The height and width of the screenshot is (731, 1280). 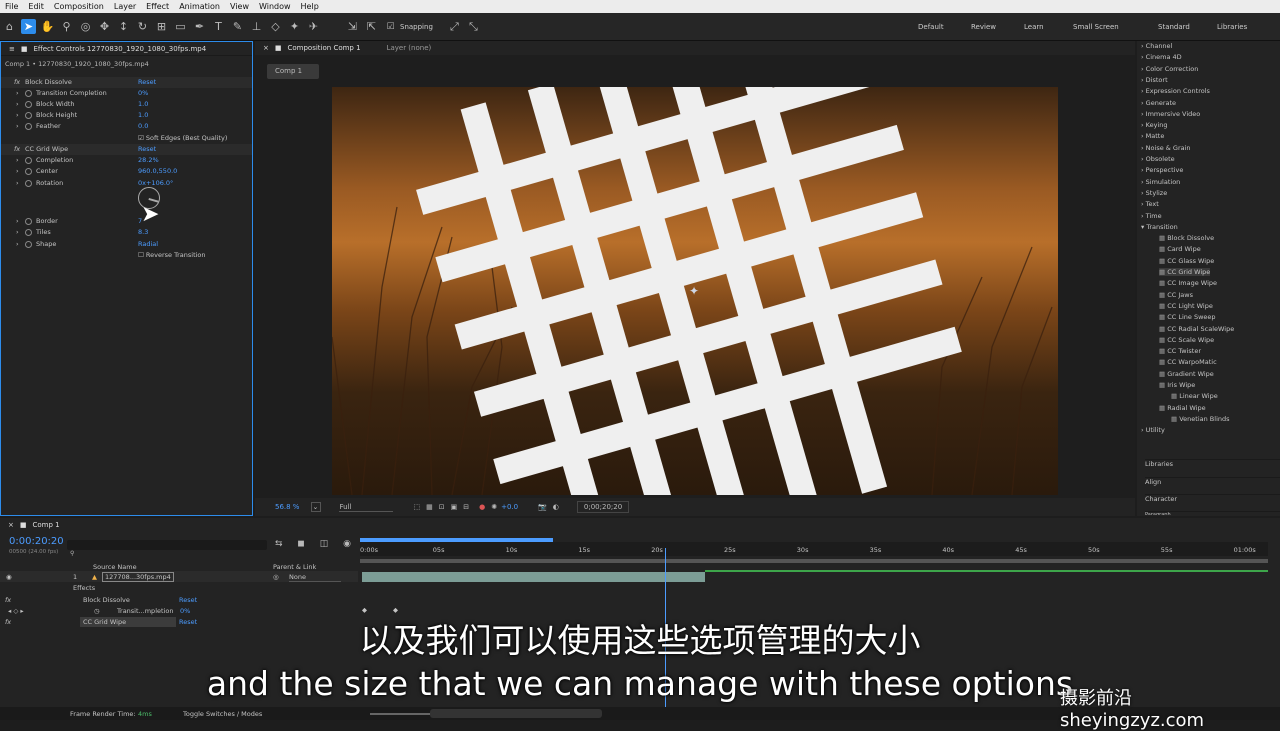 I want to click on effect-category: › Immersive Video, so click(x=1170, y=114).